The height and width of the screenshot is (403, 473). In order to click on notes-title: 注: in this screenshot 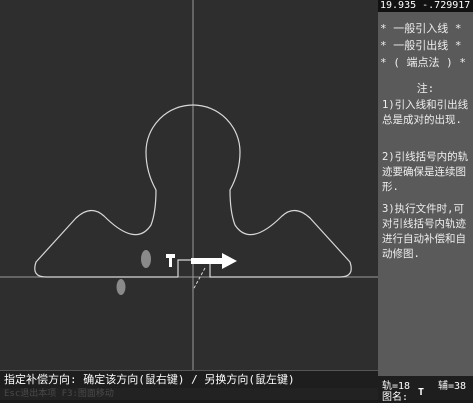, I will do `click(425, 88)`.